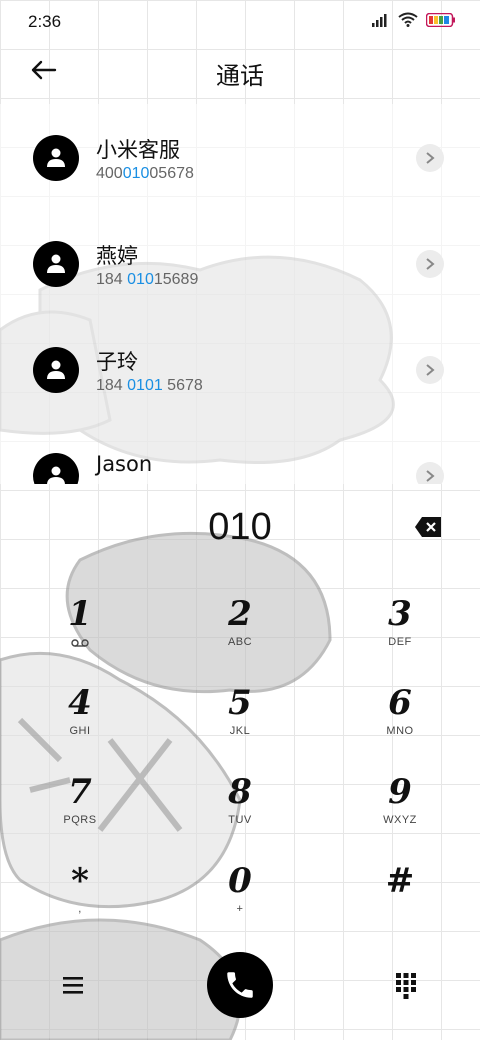 Image resolution: width=480 pixels, height=1040 pixels. Describe the element at coordinates (408, 19) in the screenshot. I see `wifi-icon` at that location.